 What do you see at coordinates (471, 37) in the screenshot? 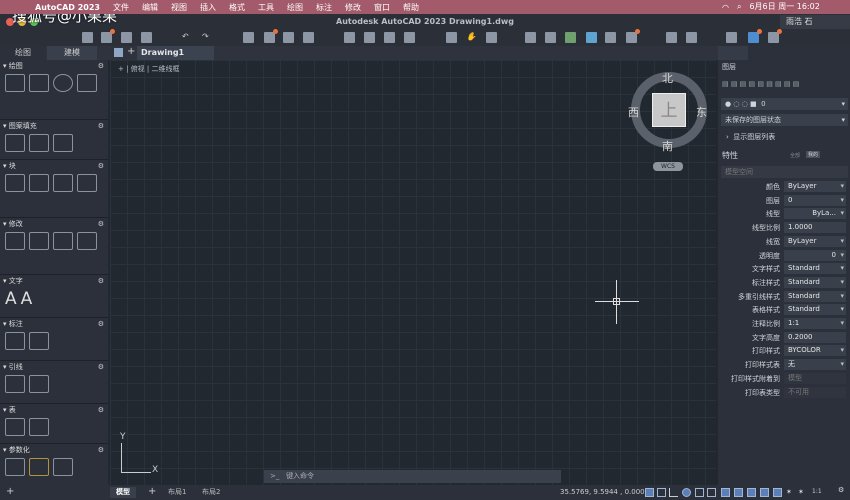
I see `pan-icon: ✋` at bounding box center [471, 37].